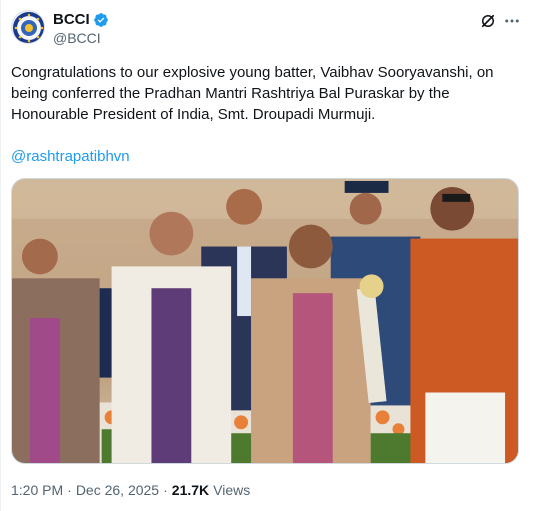 The height and width of the screenshot is (511, 537). Describe the element at coordinates (81, 38) in the screenshot. I see `handle: @BCCI` at that location.